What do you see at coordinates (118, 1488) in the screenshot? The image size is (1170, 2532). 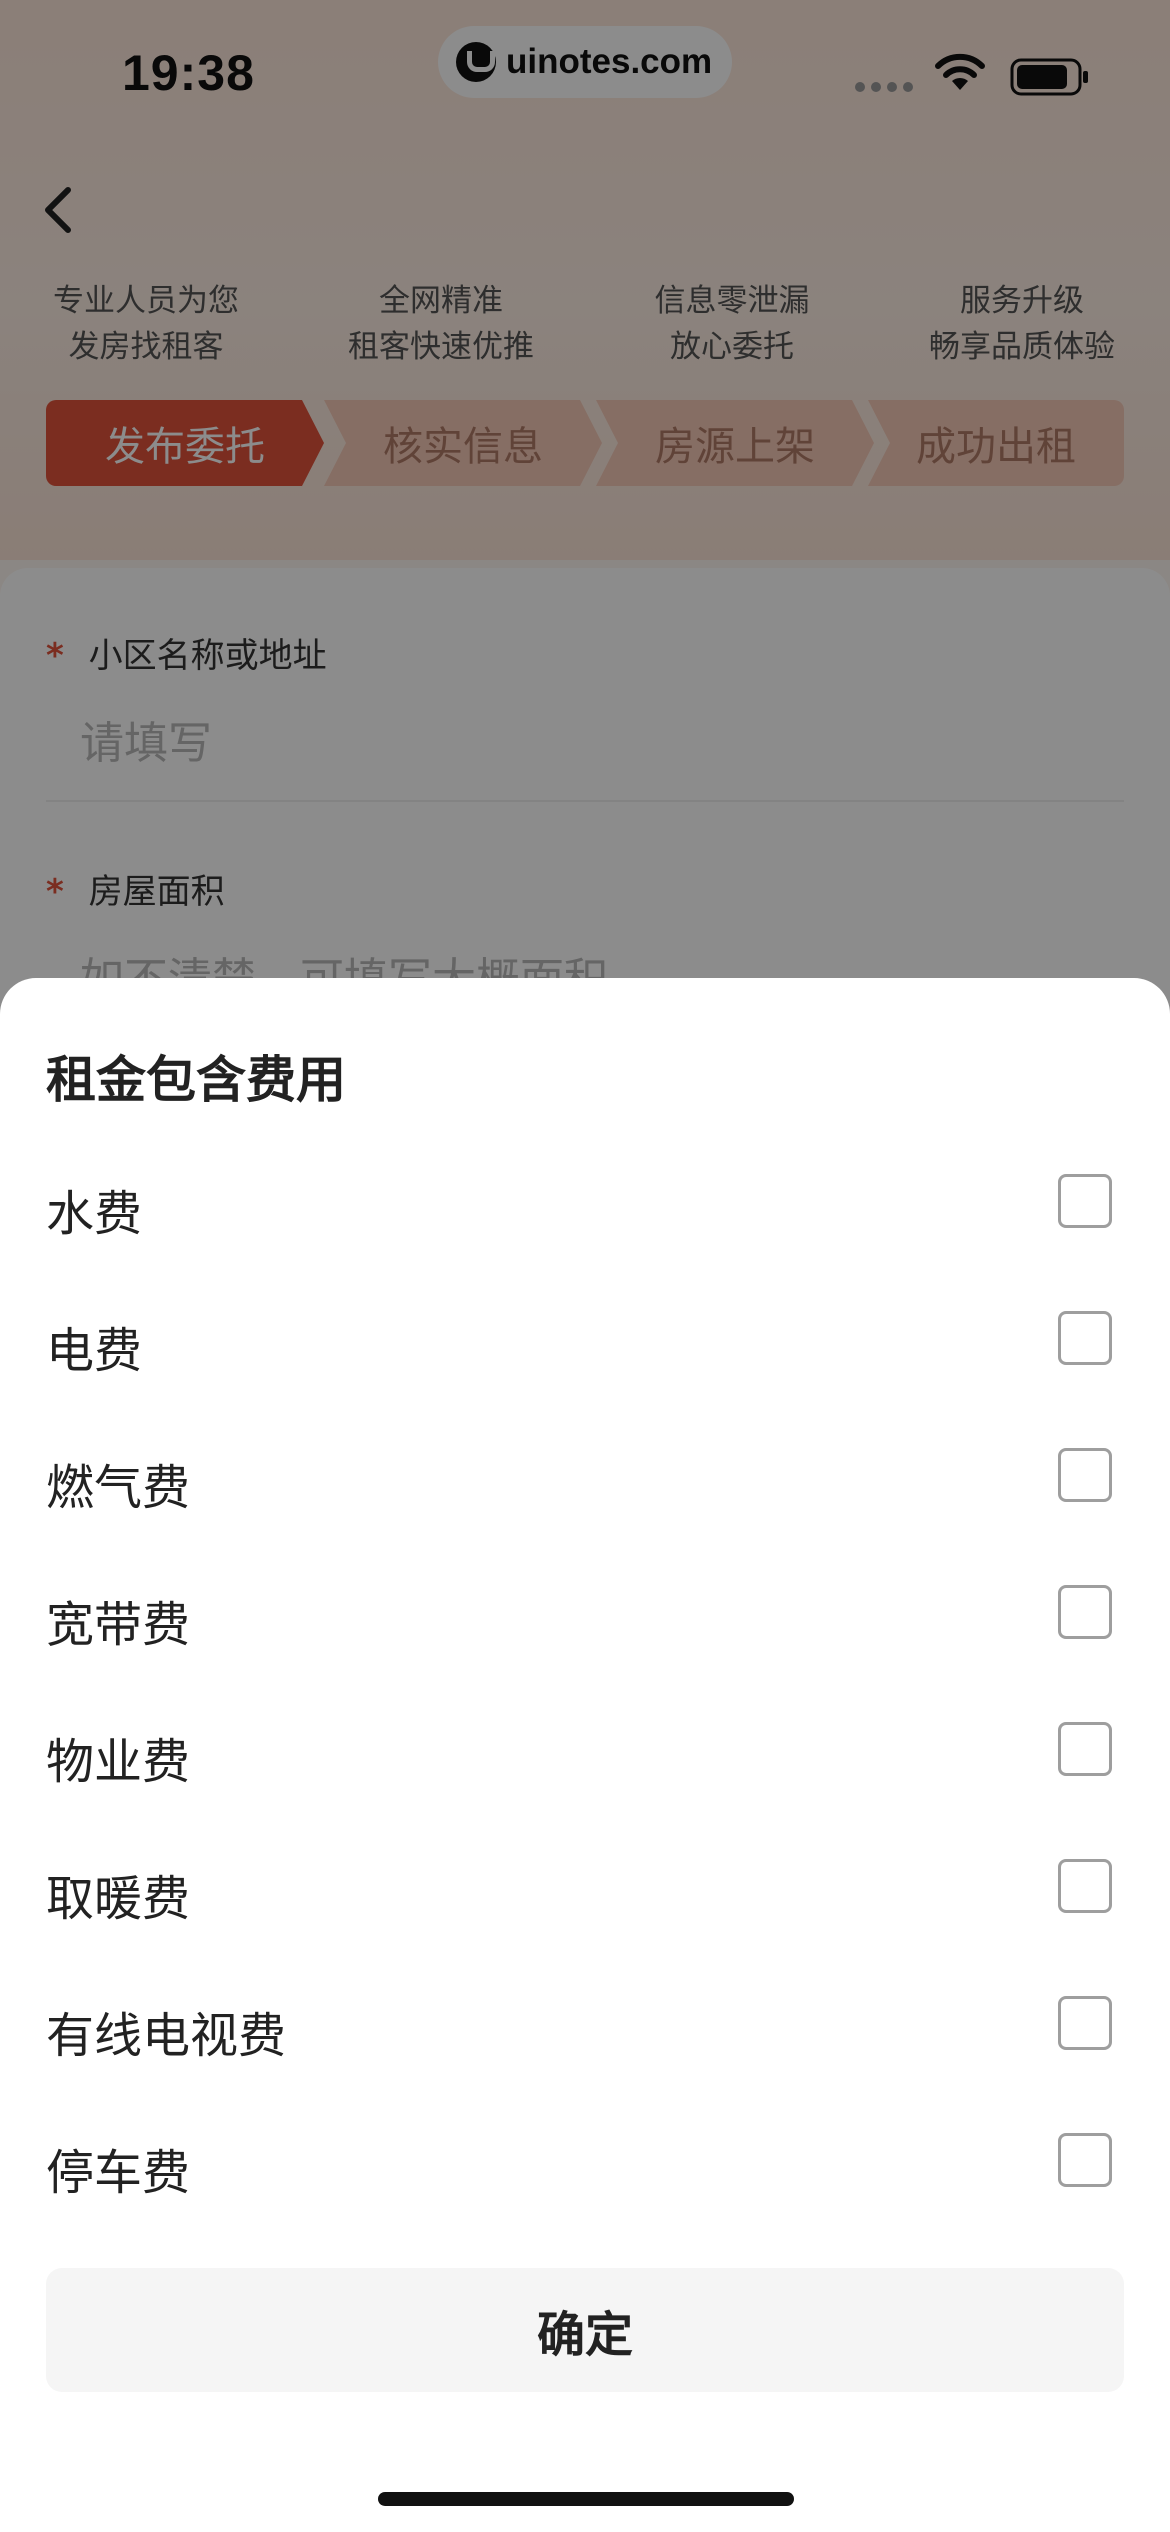 I see `option-label: 燃气费` at bounding box center [118, 1488].